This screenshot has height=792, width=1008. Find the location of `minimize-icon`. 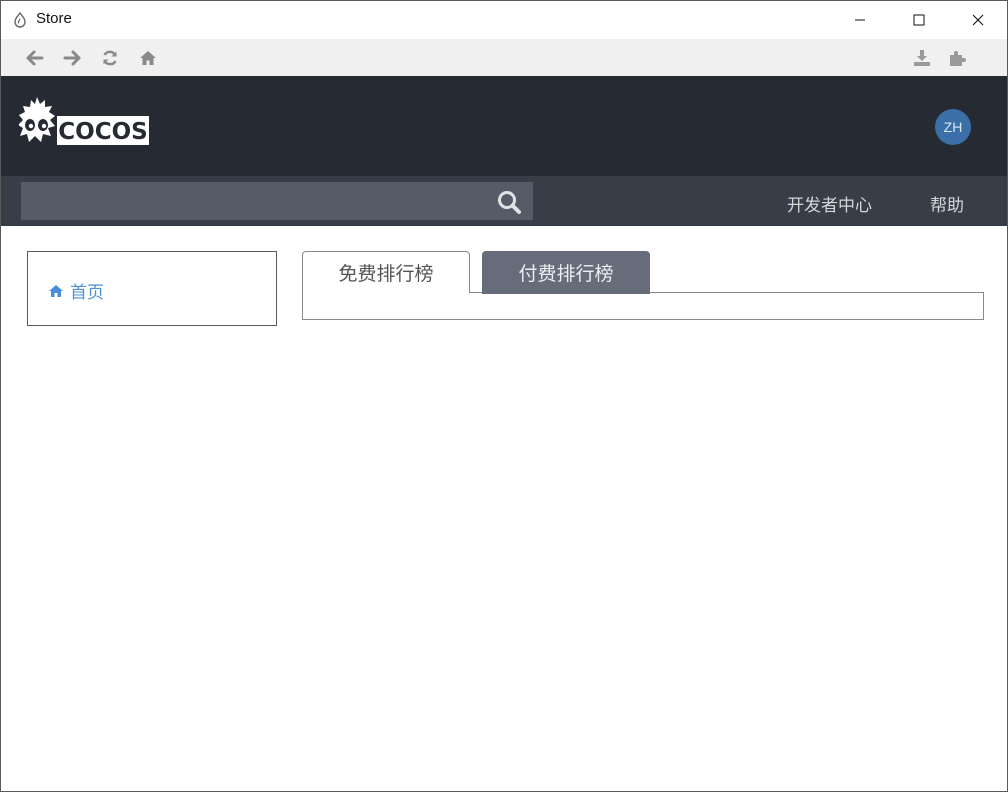

minimize-icon is located at coordinates (860, 20).